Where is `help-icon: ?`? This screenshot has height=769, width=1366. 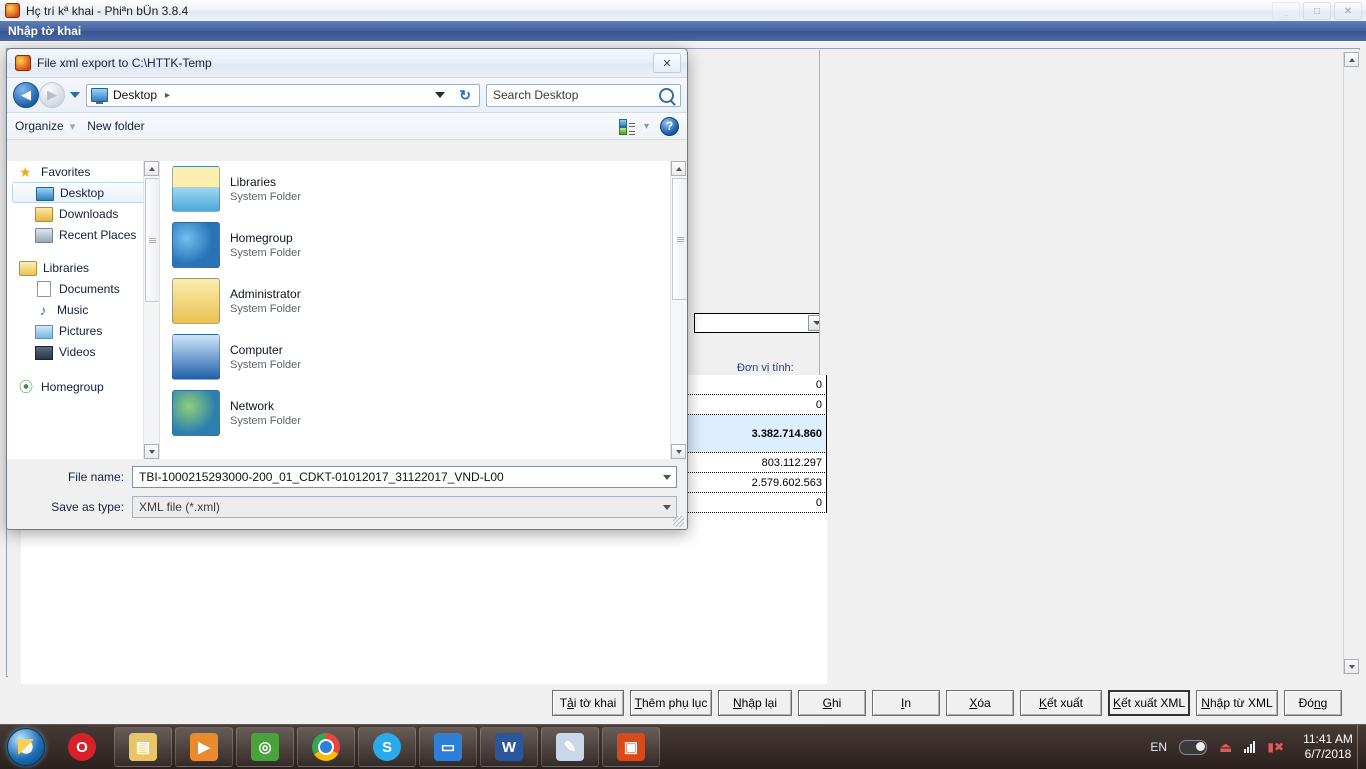 help-icon: ? is located at coordinates (669, 126).